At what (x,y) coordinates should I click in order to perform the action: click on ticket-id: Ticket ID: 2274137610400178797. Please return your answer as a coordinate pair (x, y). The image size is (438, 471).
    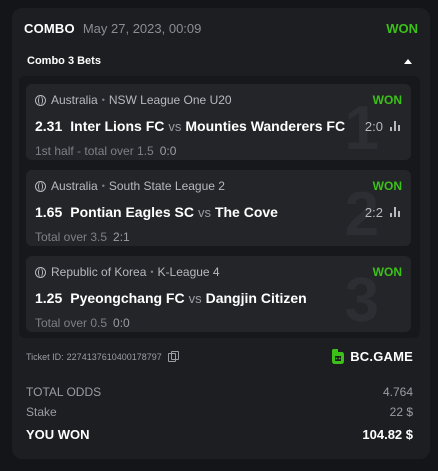
    Looking at the image, I should click on (102, 356).